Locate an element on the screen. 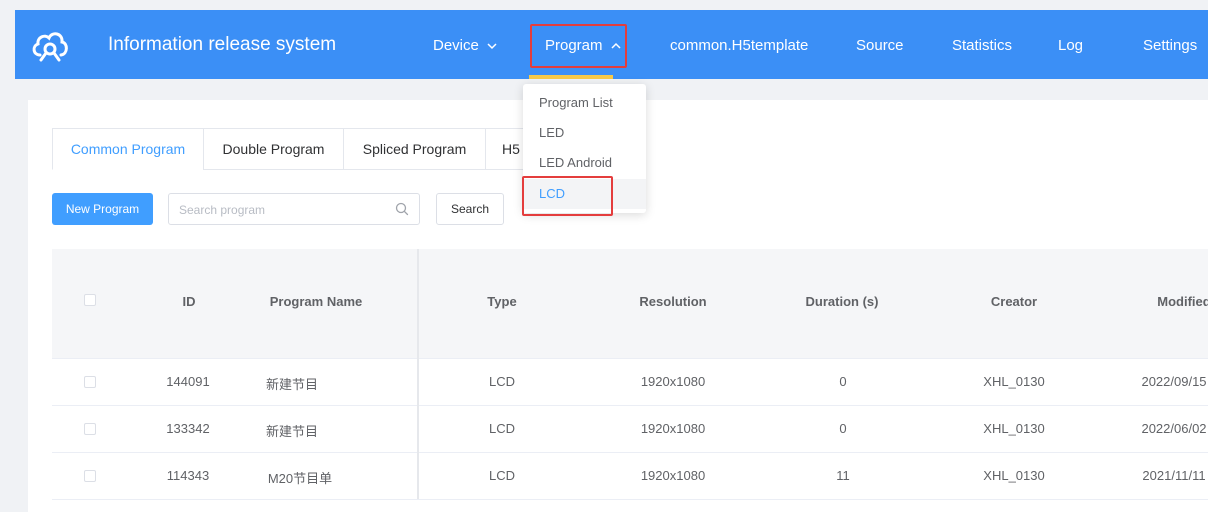  header-creator: Creator is located at coordinates (1014, 301).